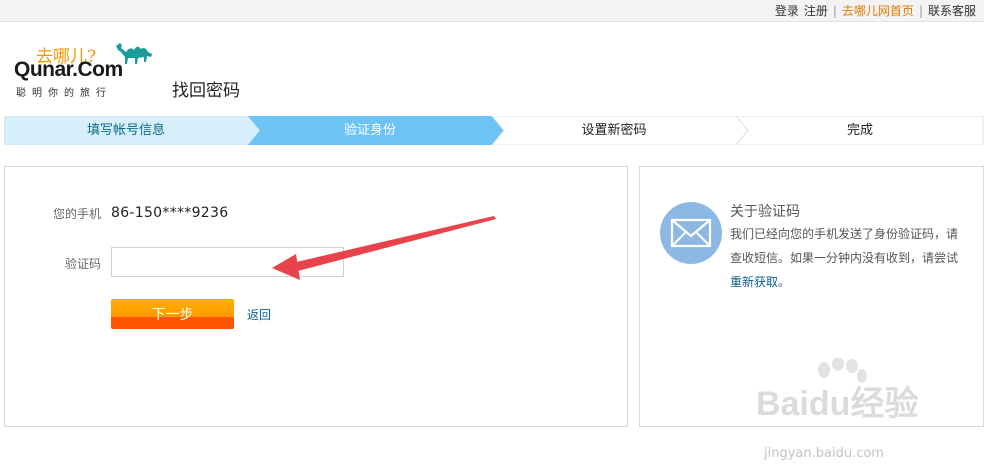 The height and width of the screenshot is (469, 984). Describe the element at coordinates (754, 282) in the screenshot. I see `resend-code-label: 重新获取` at that location.